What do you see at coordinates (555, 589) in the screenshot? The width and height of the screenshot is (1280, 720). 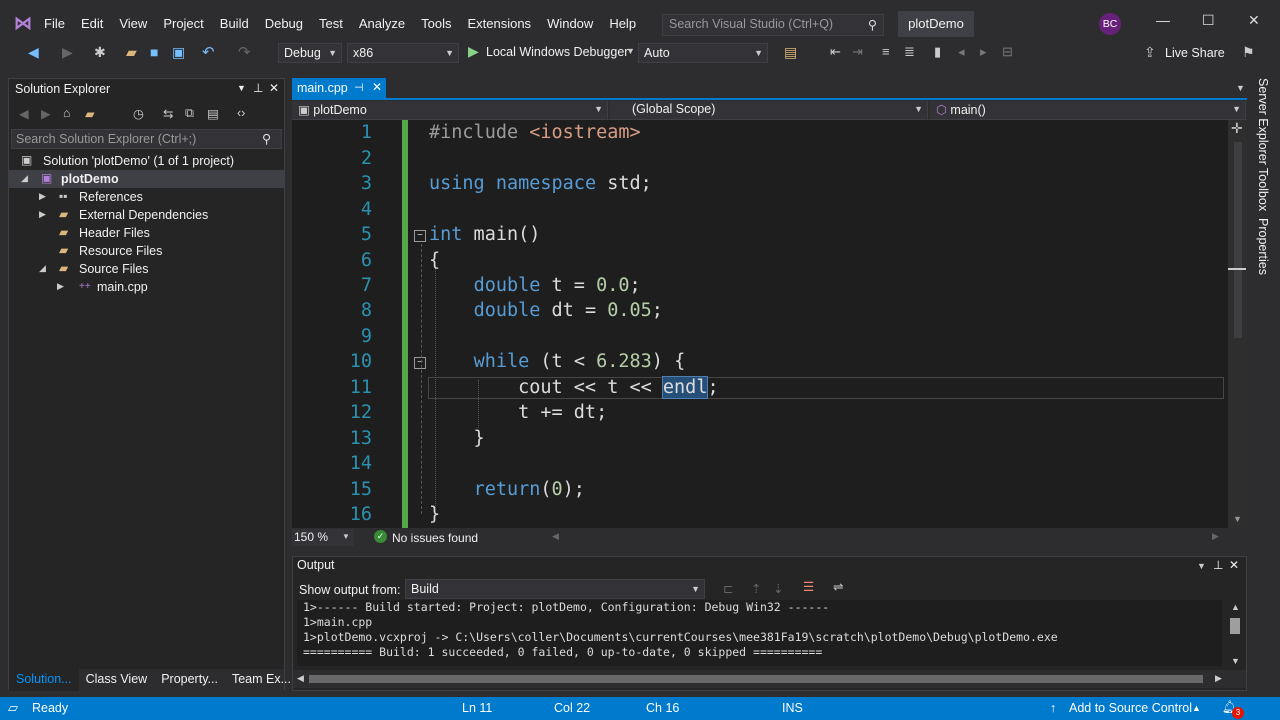 I see `output-source-select: Build ▼` at bounding box center [555, 589].